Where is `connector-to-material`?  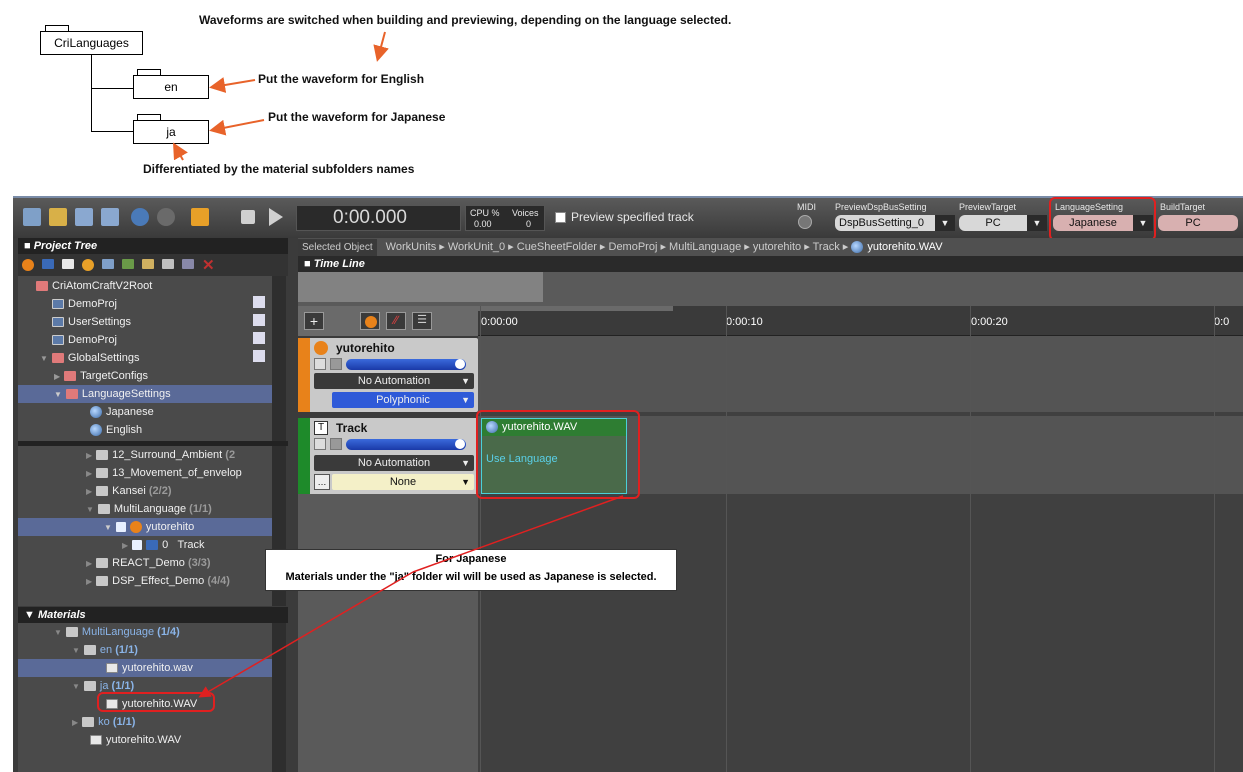 connector-to-material is located at coordinates (306, 634).